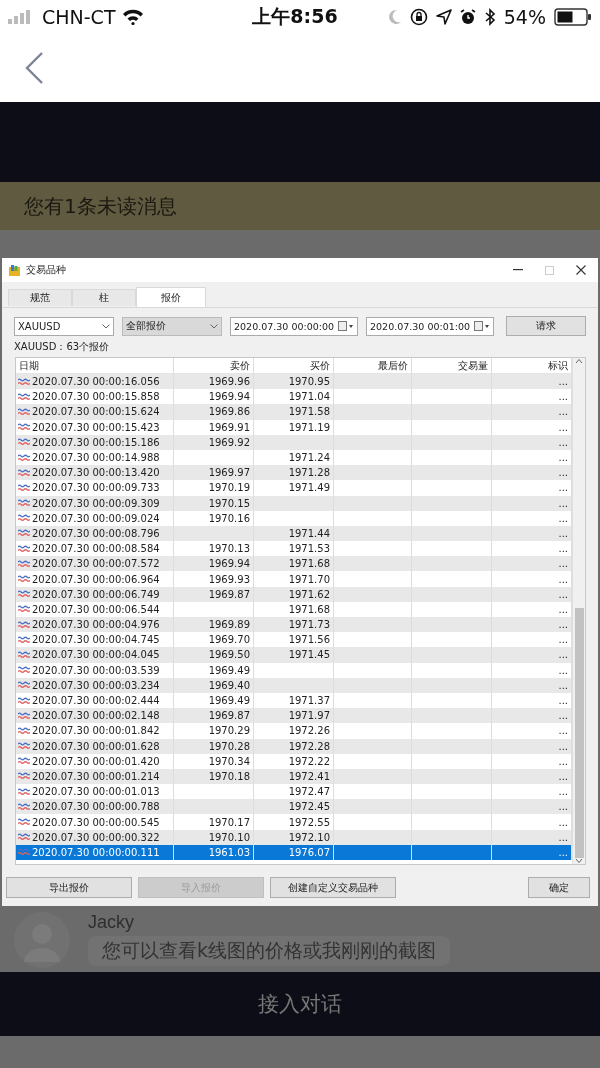 Image resolution: width=600 pixels, height=1068 pixels. I want to click on date-field: 2020.07.30 00:00:00, so click(294, 326).